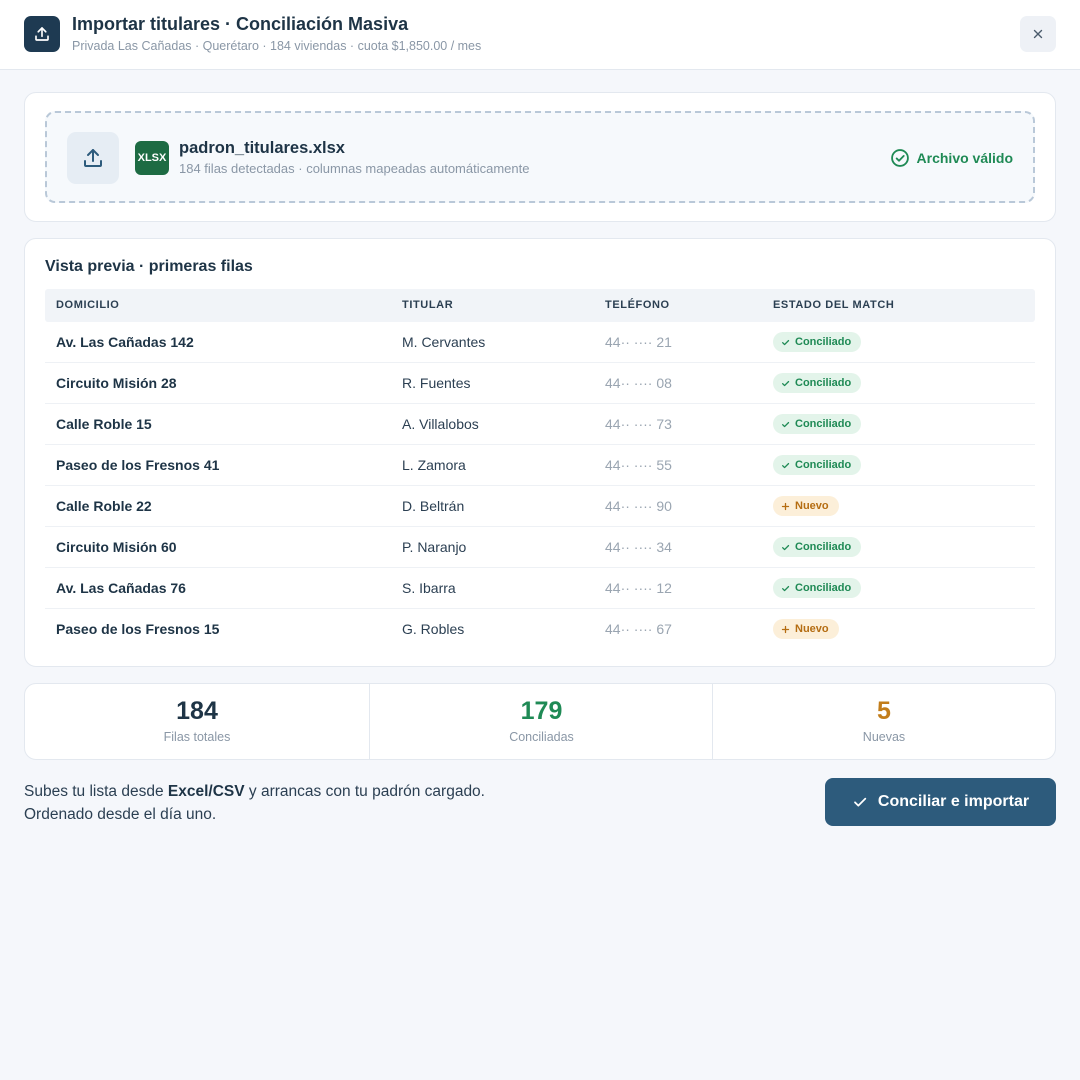  I want to click on check-circle-icon, so click(899, 158).